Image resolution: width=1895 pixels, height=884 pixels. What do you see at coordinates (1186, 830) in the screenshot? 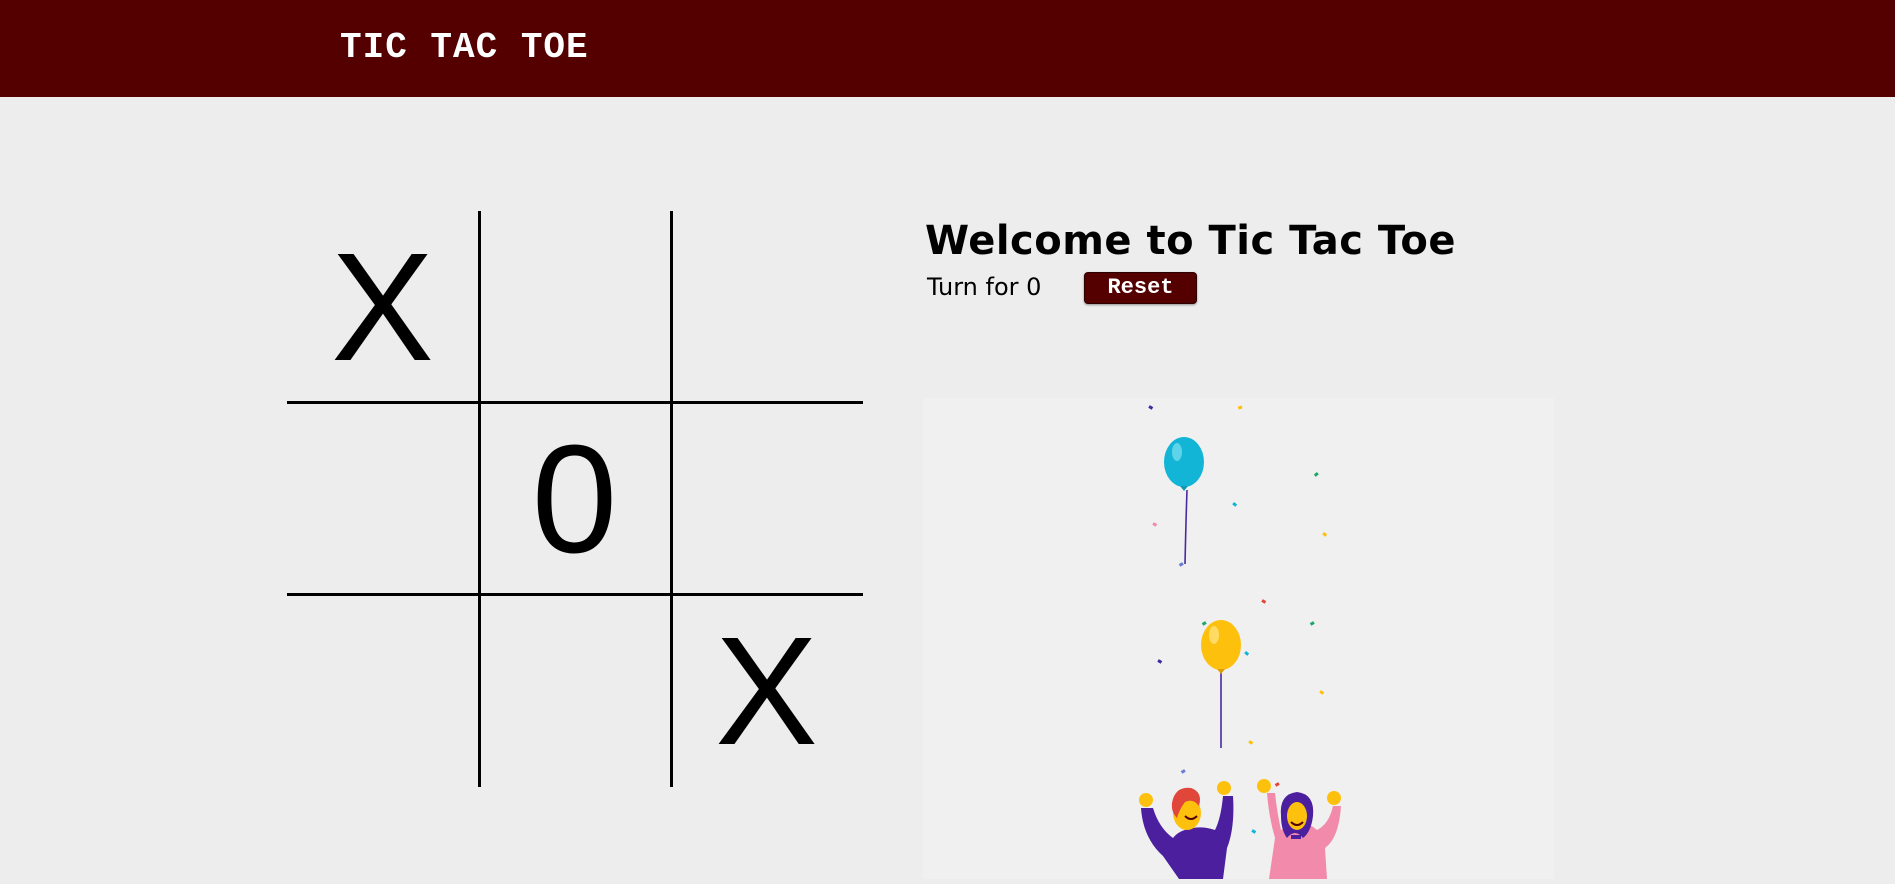
I see `person-left-icon` at bounding box center [1186, 830].